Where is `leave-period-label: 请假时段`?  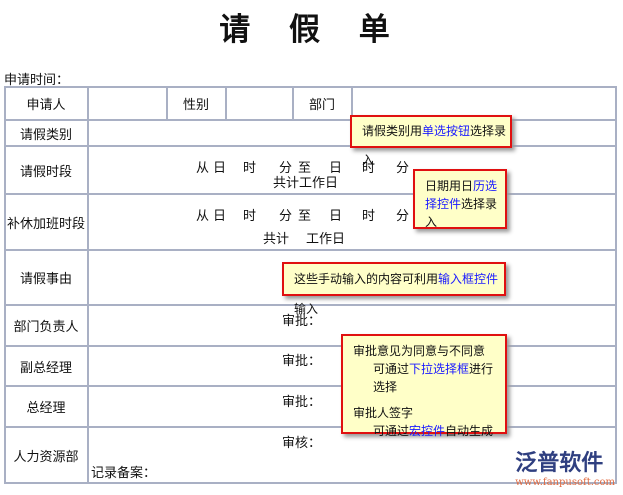 leave-period-label: 请假时段 is located at coordinates (45, 172).